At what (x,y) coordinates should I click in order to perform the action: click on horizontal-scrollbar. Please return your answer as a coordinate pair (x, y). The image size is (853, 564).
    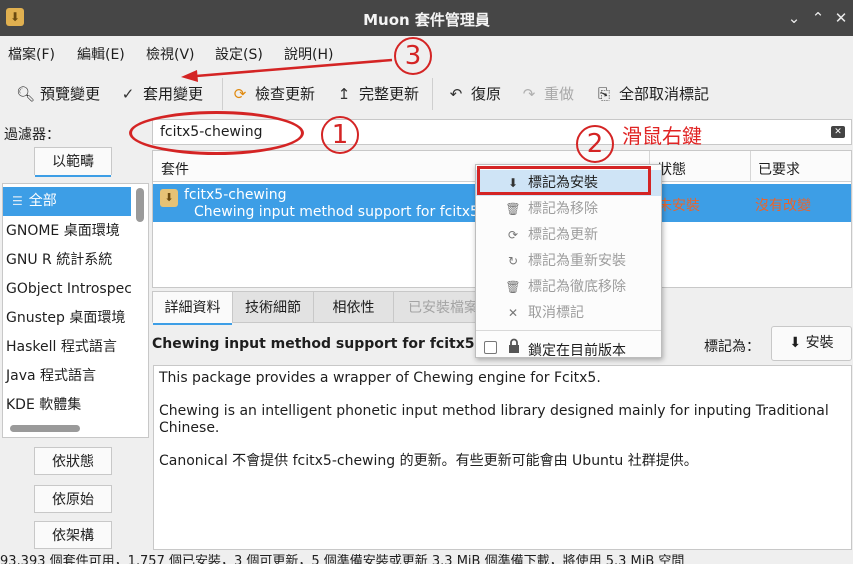
    Looking at the image, I should click on (45, 428).